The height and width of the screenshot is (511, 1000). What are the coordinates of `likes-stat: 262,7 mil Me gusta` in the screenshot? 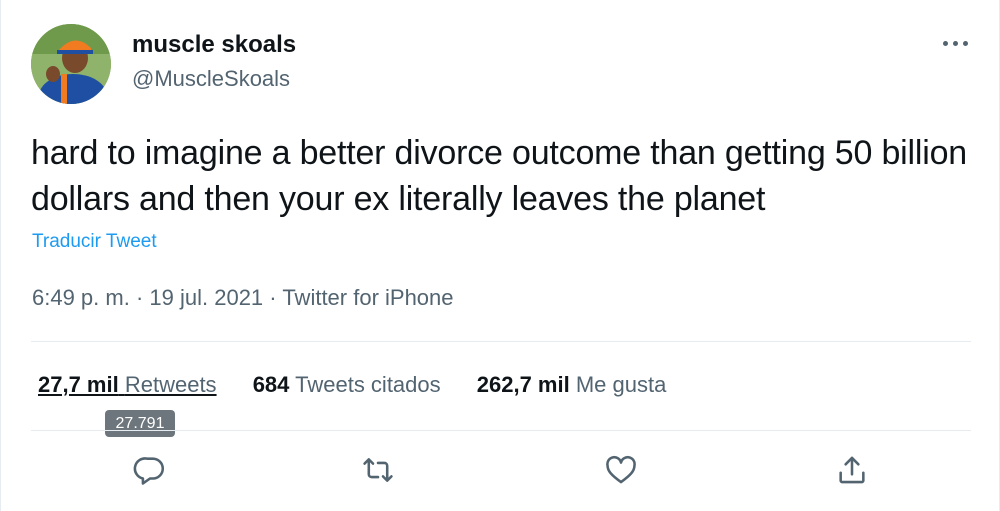 It's located at (572, 385).